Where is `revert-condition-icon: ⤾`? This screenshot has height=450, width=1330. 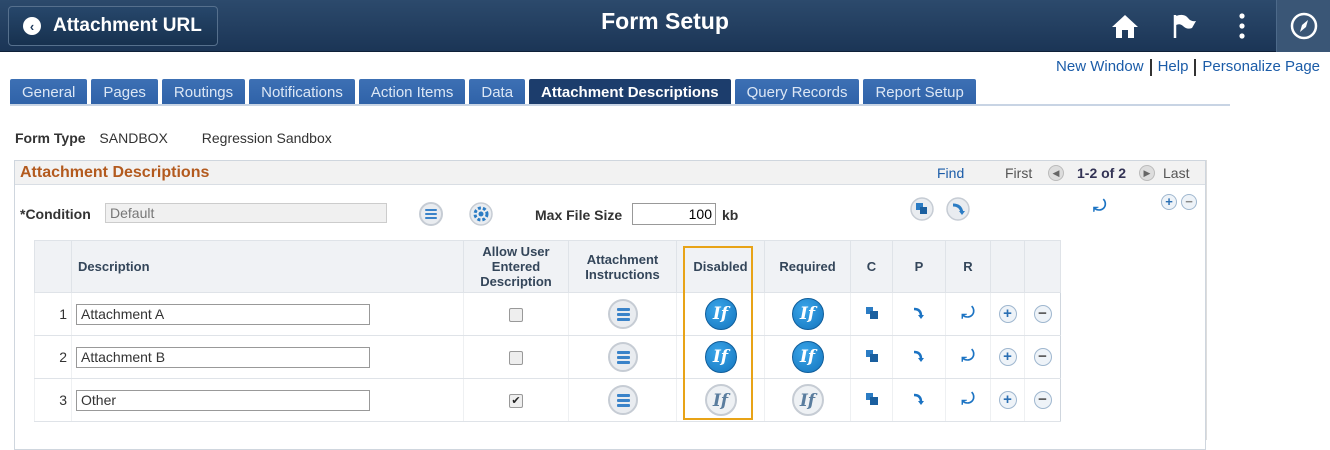
revert-condition-icon: ⤾ is located at coordinates (1099, 207).